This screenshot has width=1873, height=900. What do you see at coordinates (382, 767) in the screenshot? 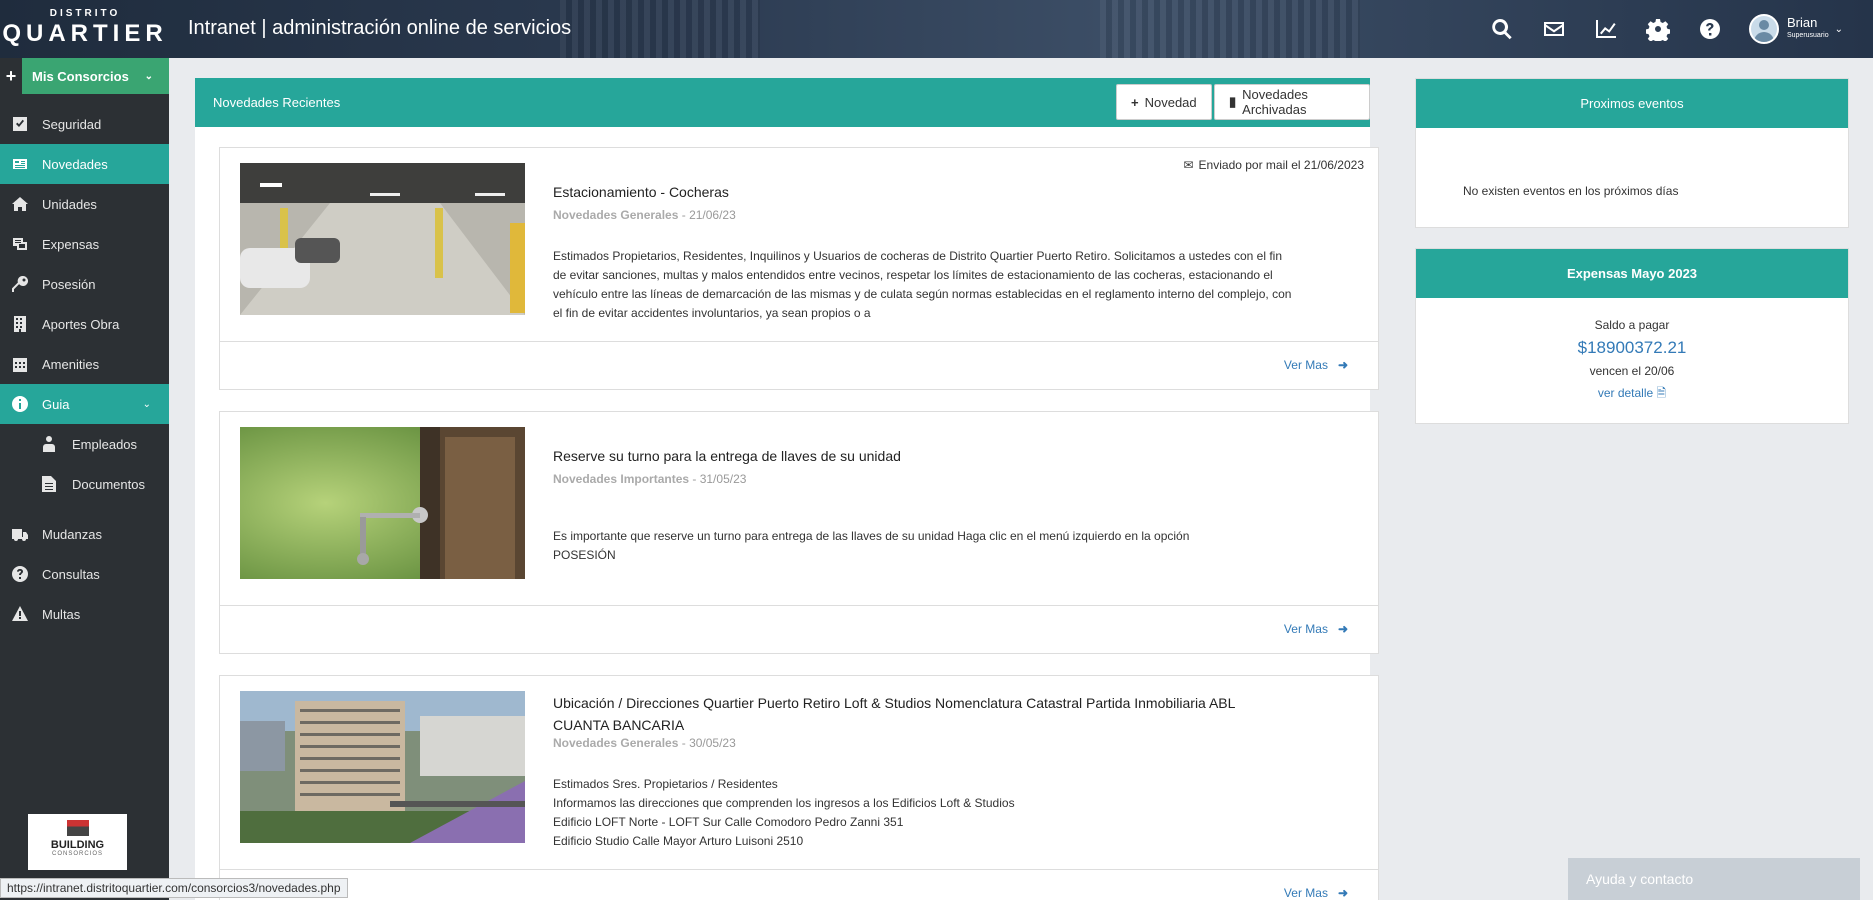
I see `building-aerial-image` at bounding box center [382, 767].